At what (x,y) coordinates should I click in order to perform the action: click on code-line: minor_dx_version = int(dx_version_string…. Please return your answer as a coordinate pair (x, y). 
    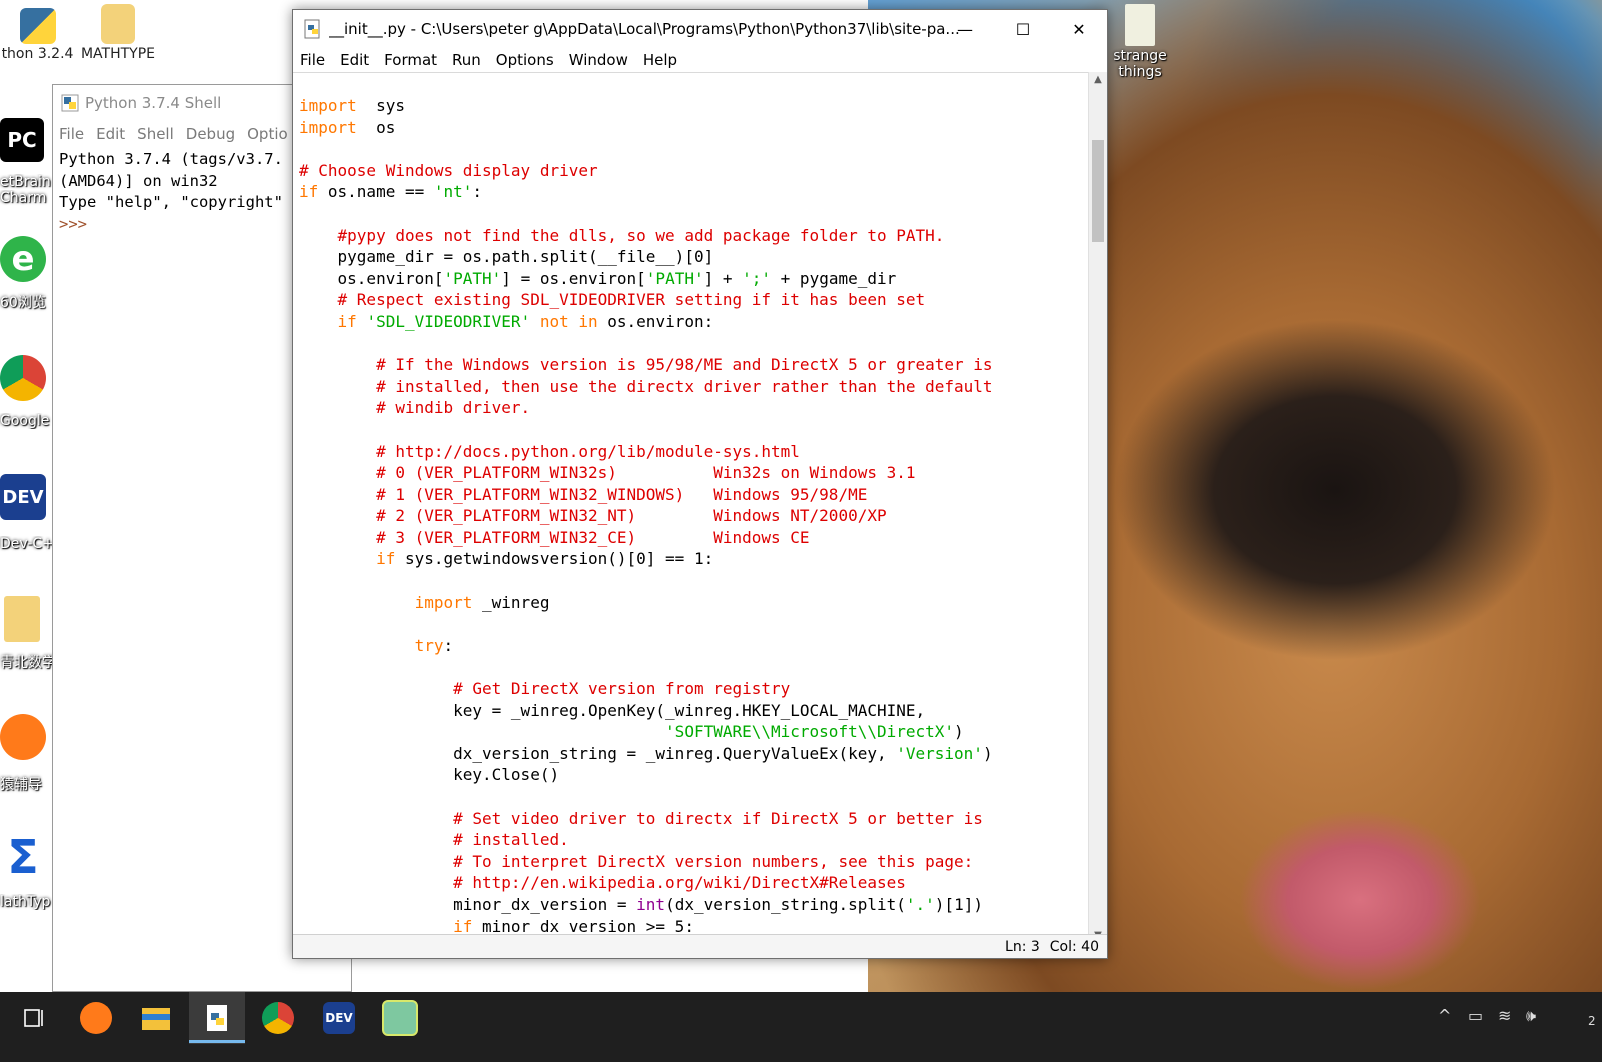
    Looking at the image, I should click on (694, 905).